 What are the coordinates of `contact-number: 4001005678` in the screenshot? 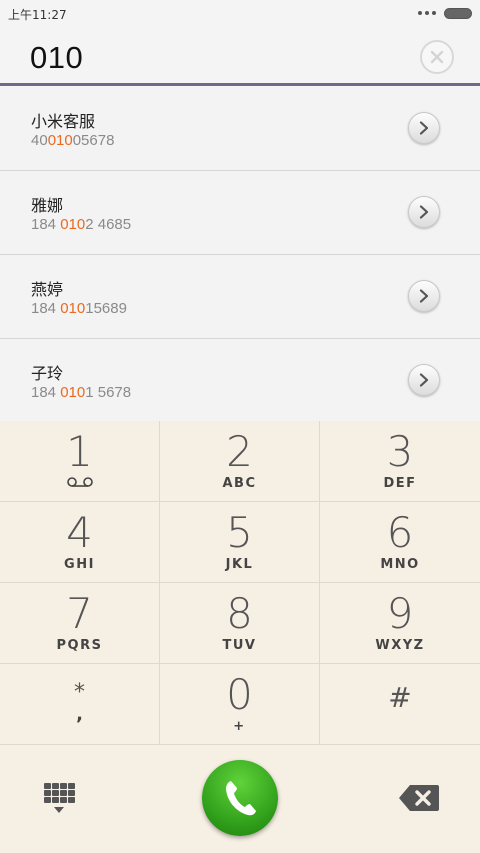 It's located at (72, 140).